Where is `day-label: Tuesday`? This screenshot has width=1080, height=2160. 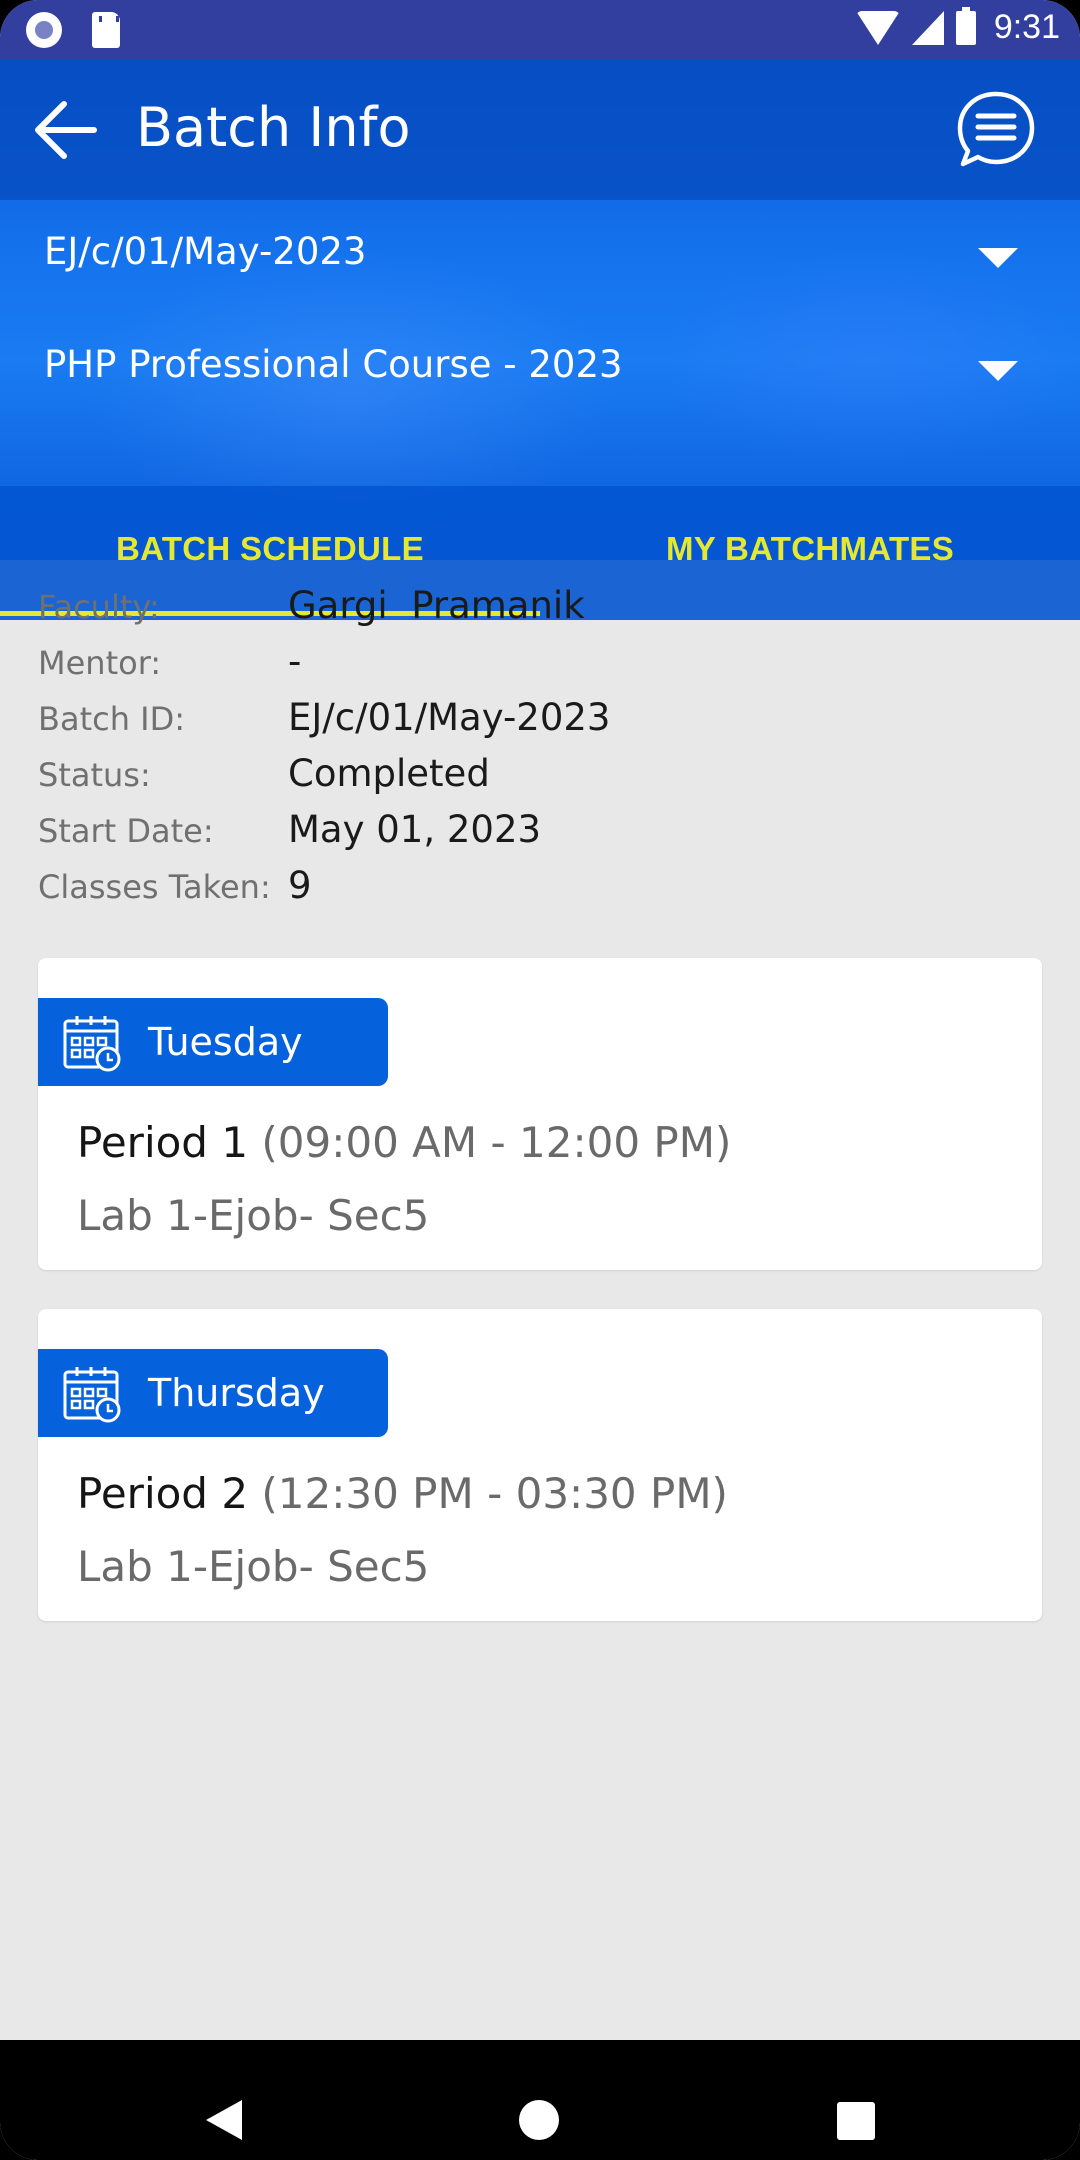
day-label: Tuesday is located at coordinates (225, 1042).